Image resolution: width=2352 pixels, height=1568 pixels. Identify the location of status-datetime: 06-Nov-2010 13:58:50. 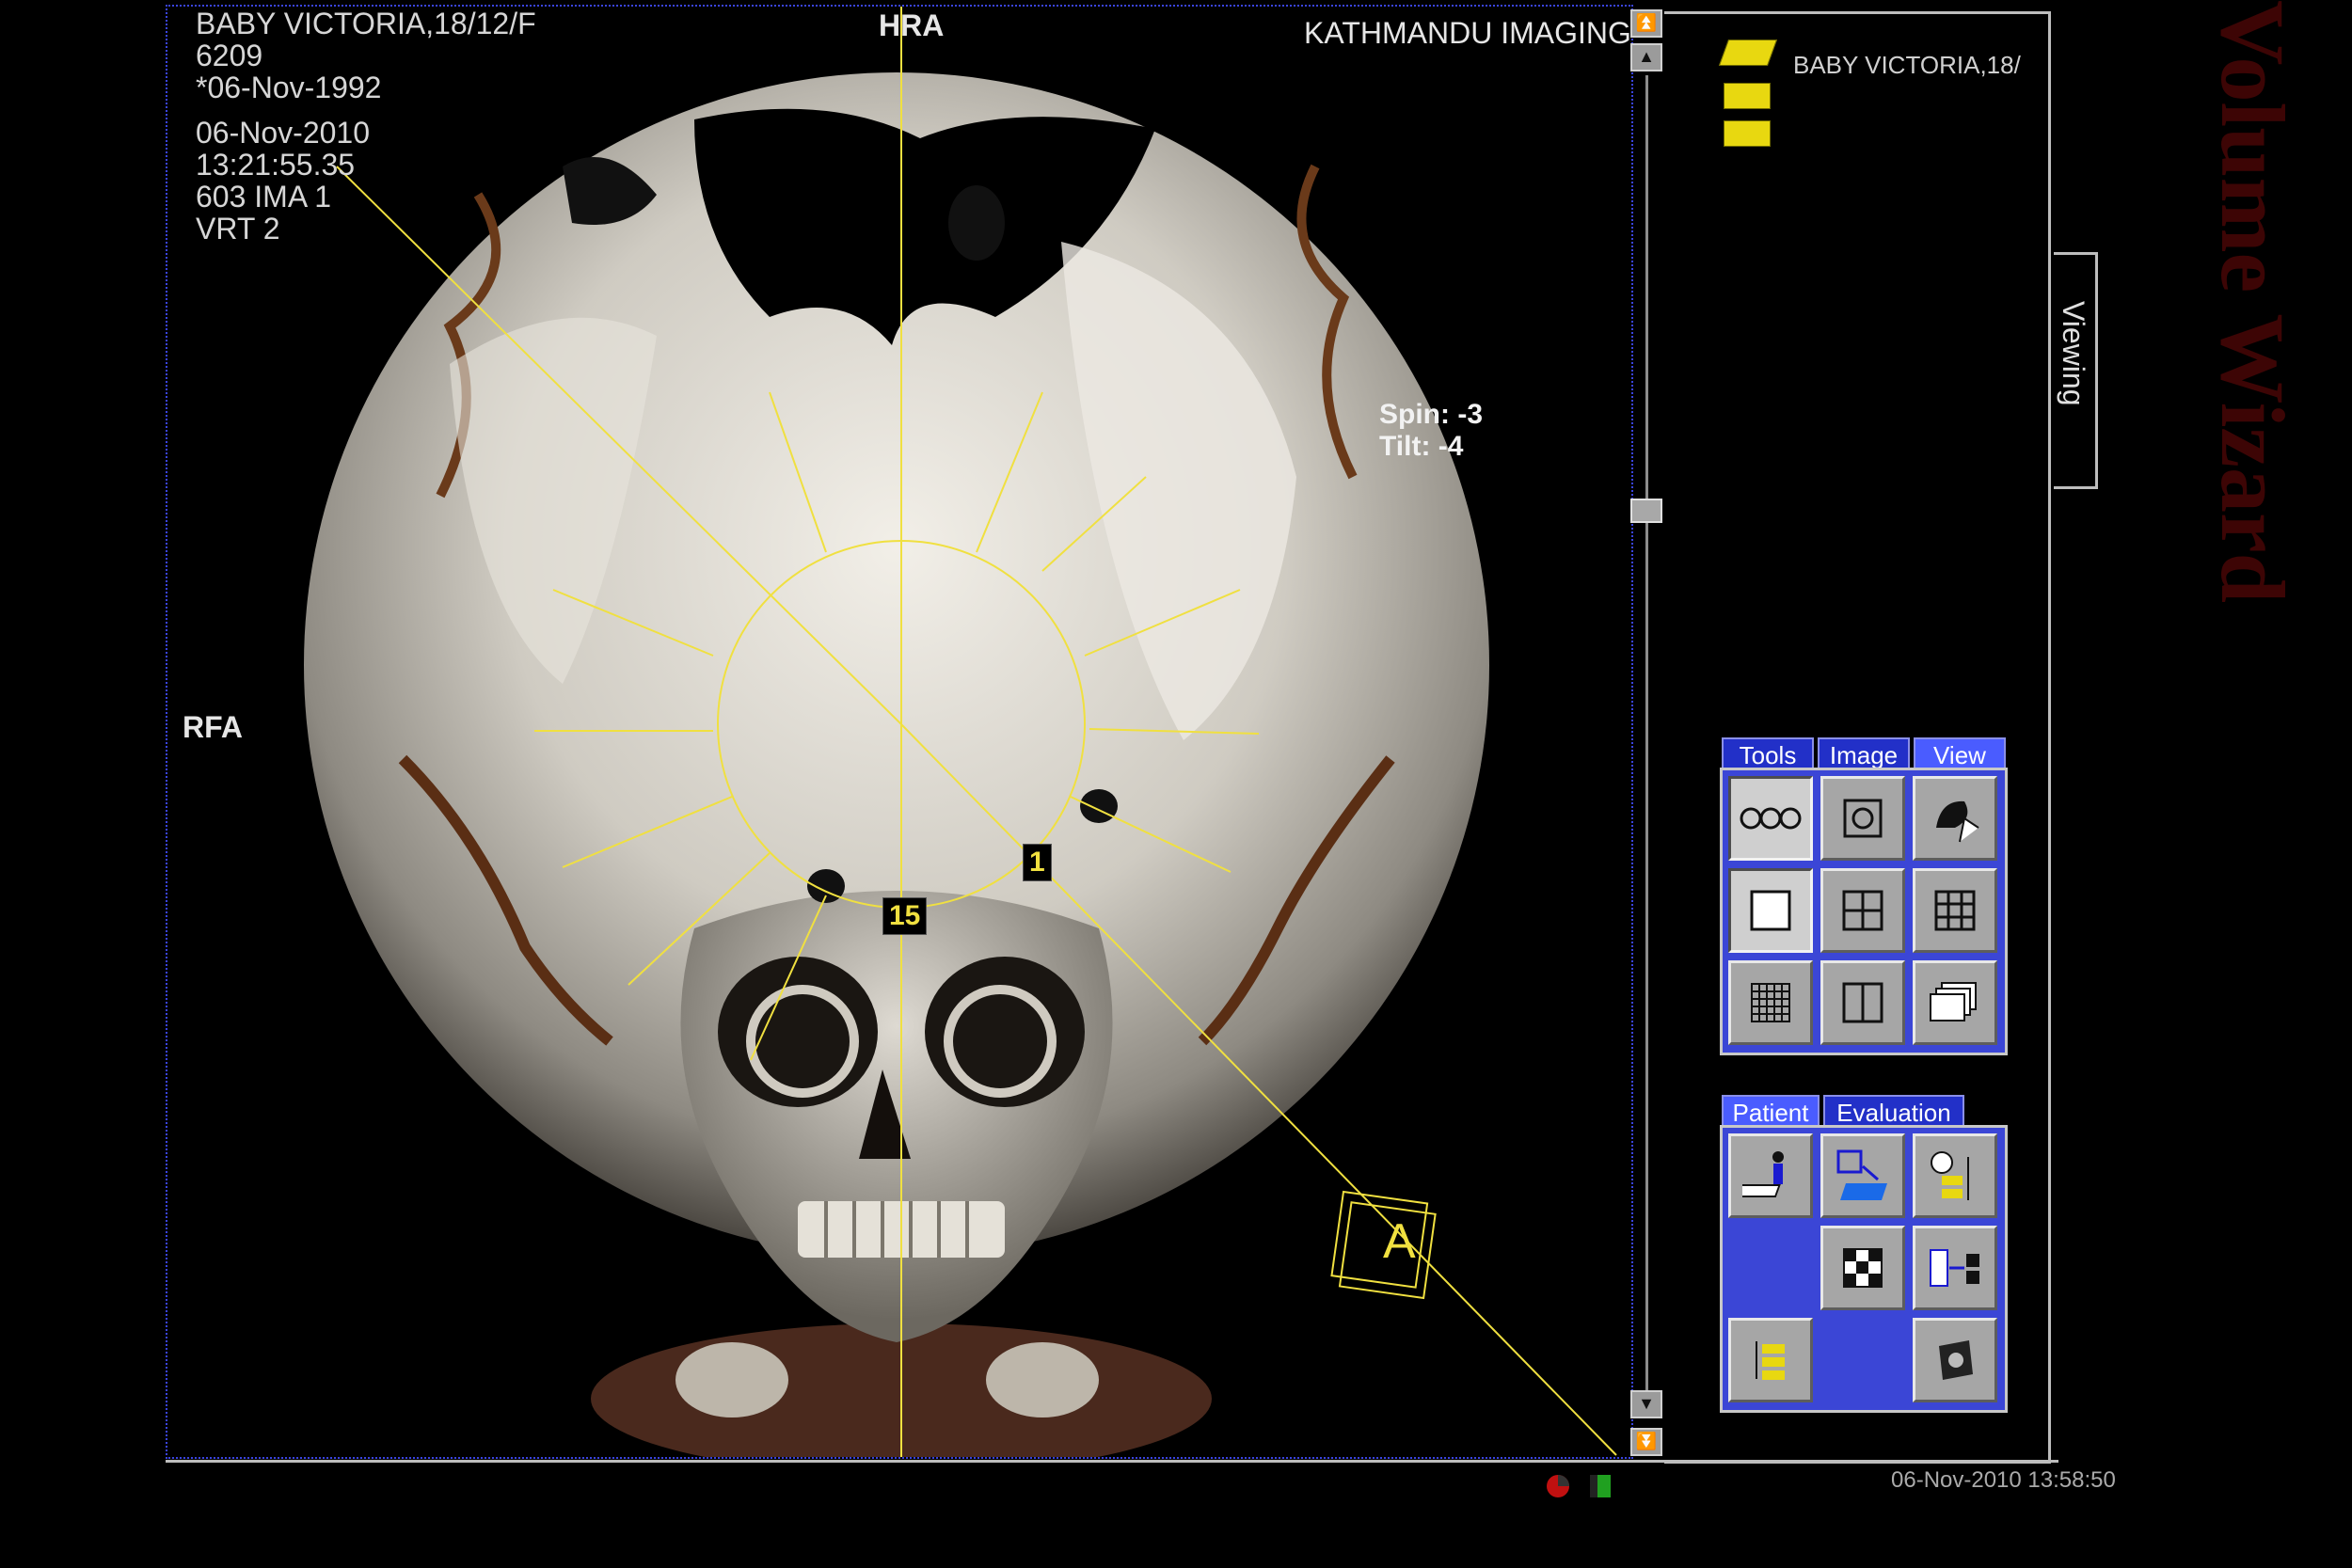
(2003, 1480).